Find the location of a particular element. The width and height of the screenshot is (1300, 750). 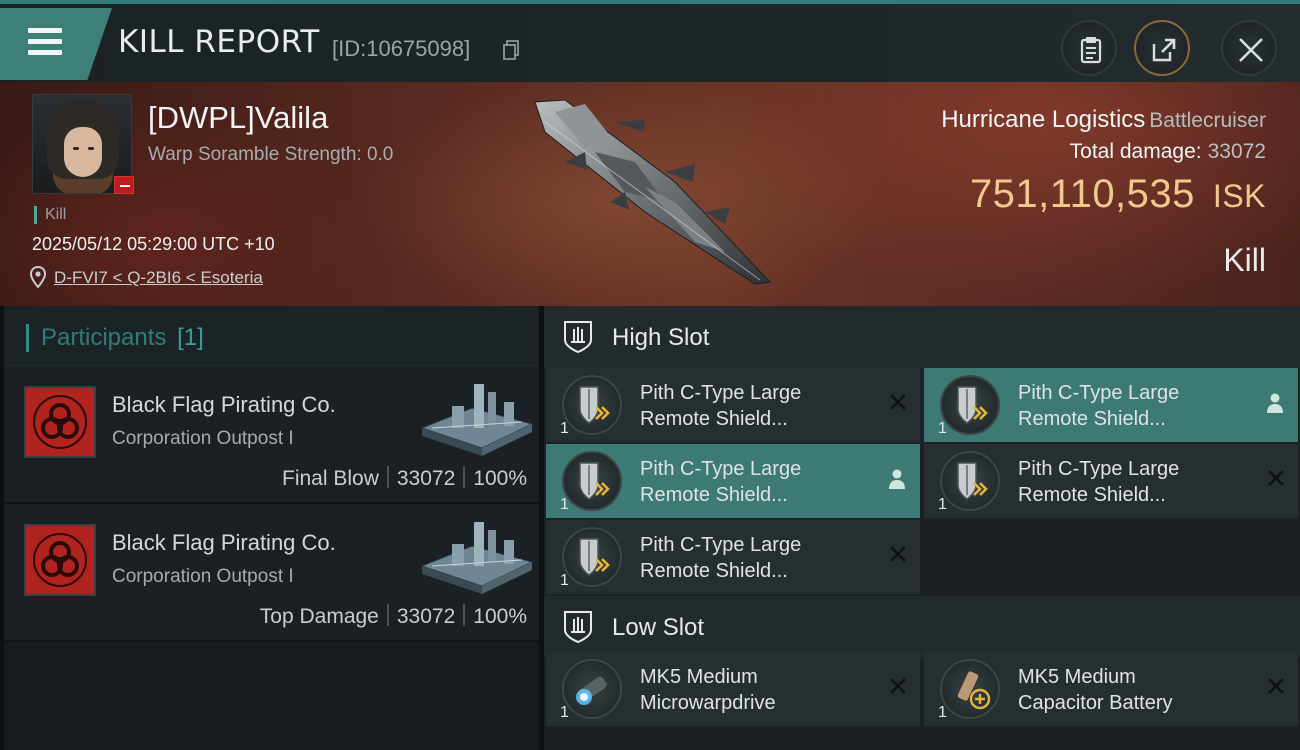

low-slot-title: Low Slot is located at coordinates (658, 627).